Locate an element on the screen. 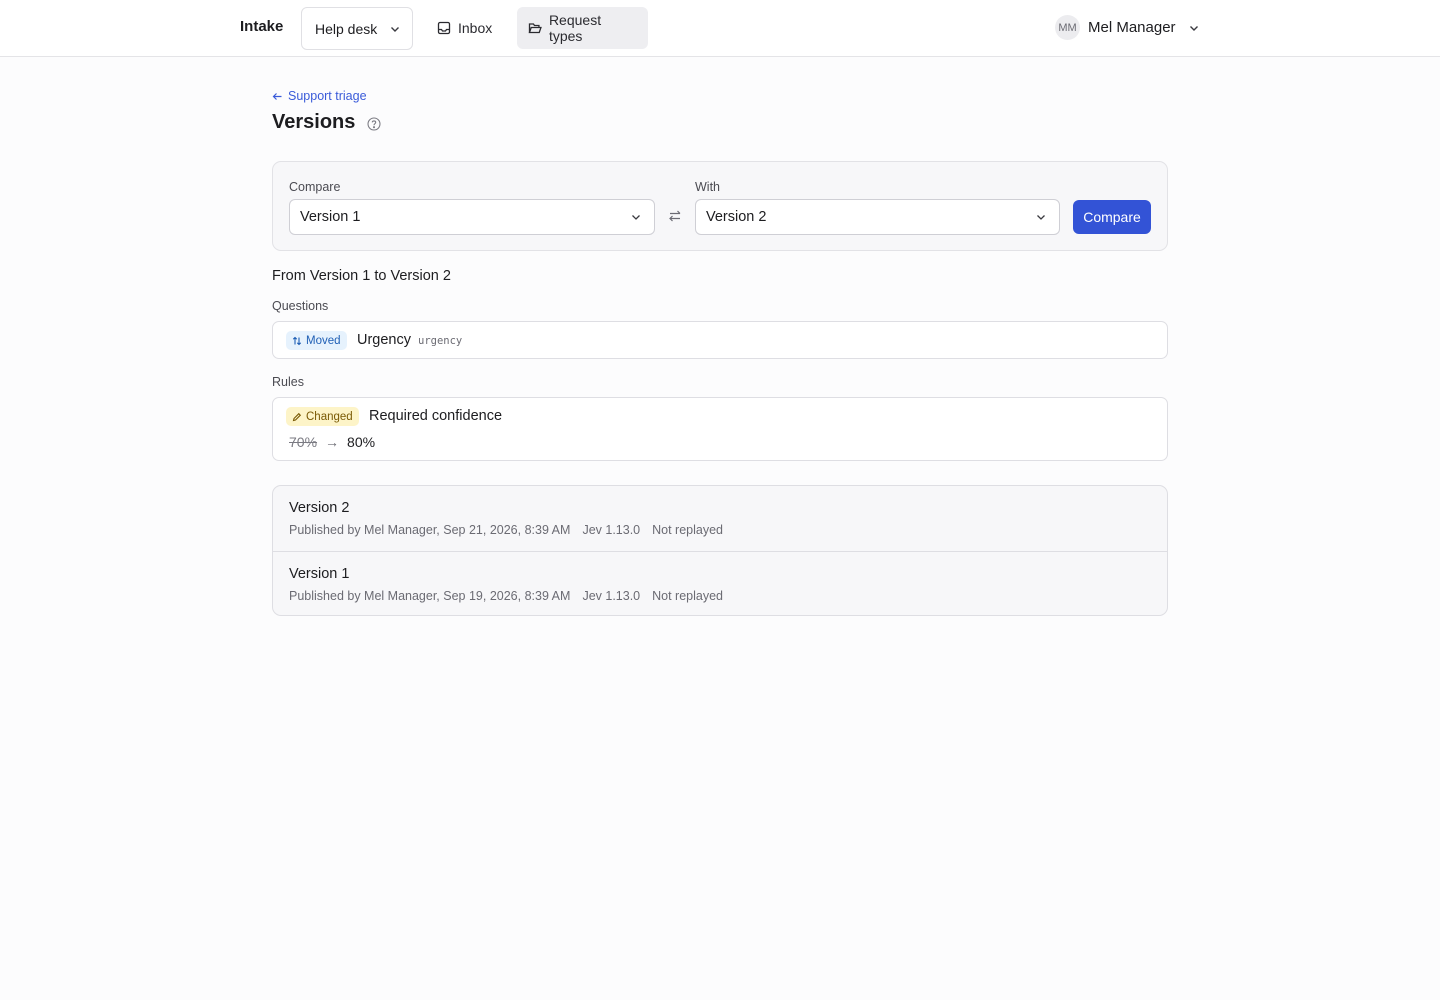  user-name: Mel Manager is located at coordinates (1132, 27).